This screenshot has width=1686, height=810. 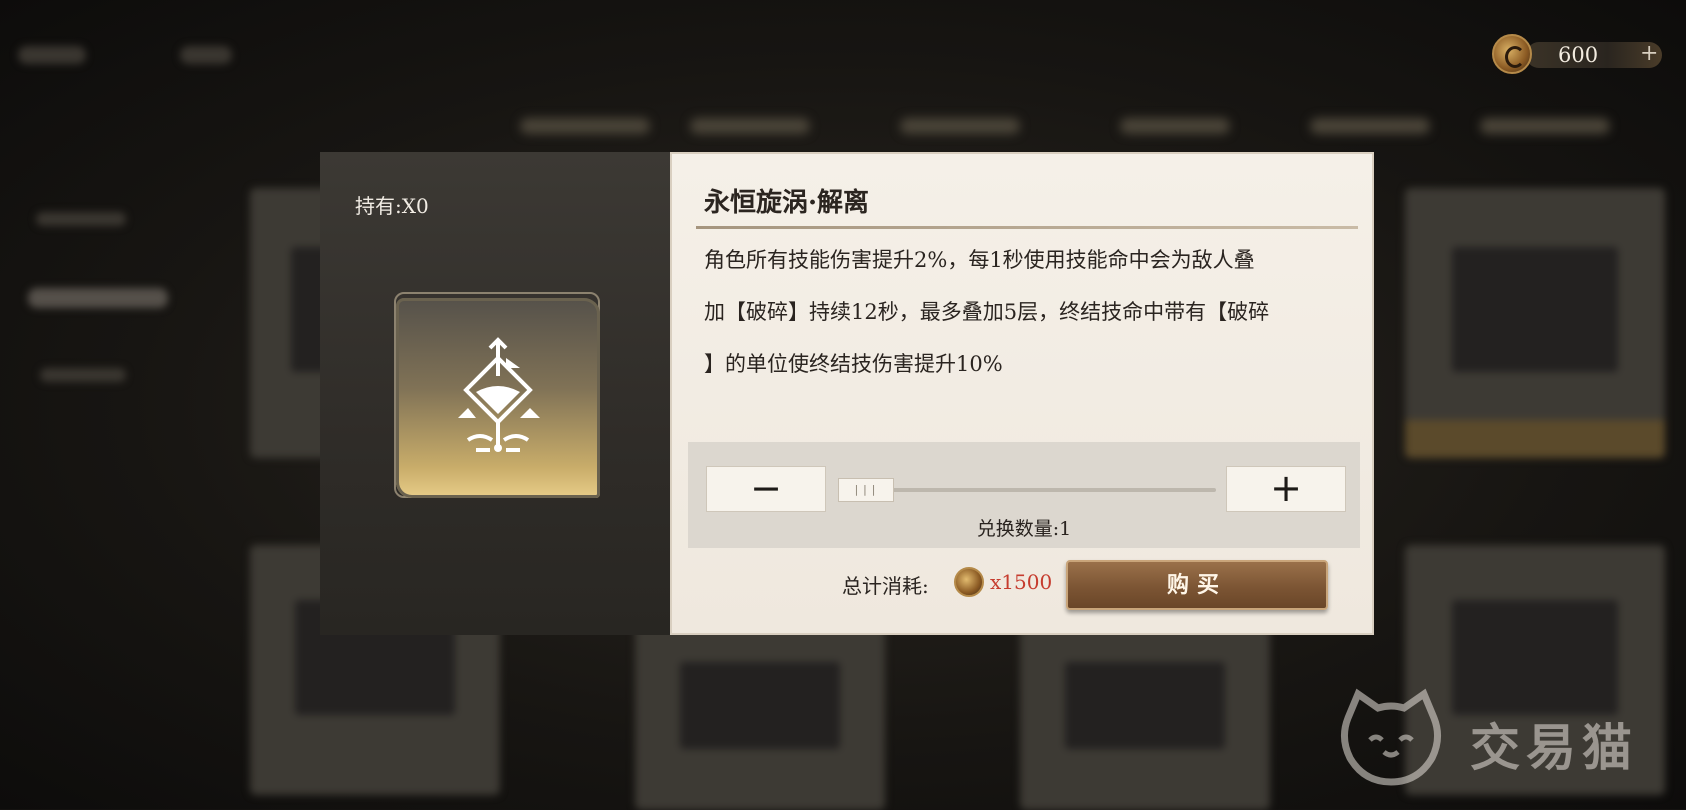 I want to click on buy-button: 购买, so click(x=1197, y=585).